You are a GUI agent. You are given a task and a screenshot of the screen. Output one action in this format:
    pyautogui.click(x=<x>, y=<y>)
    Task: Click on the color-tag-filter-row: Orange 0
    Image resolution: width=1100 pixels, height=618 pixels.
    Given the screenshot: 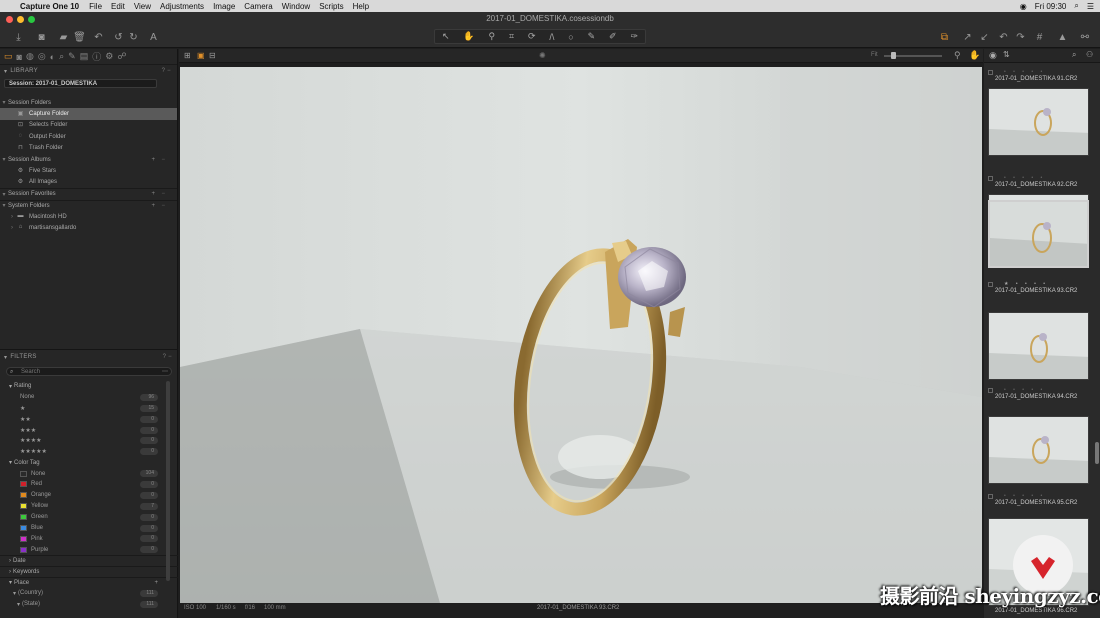 What is the action you would take?
    pyautogui.click(x=89, y=495)
    